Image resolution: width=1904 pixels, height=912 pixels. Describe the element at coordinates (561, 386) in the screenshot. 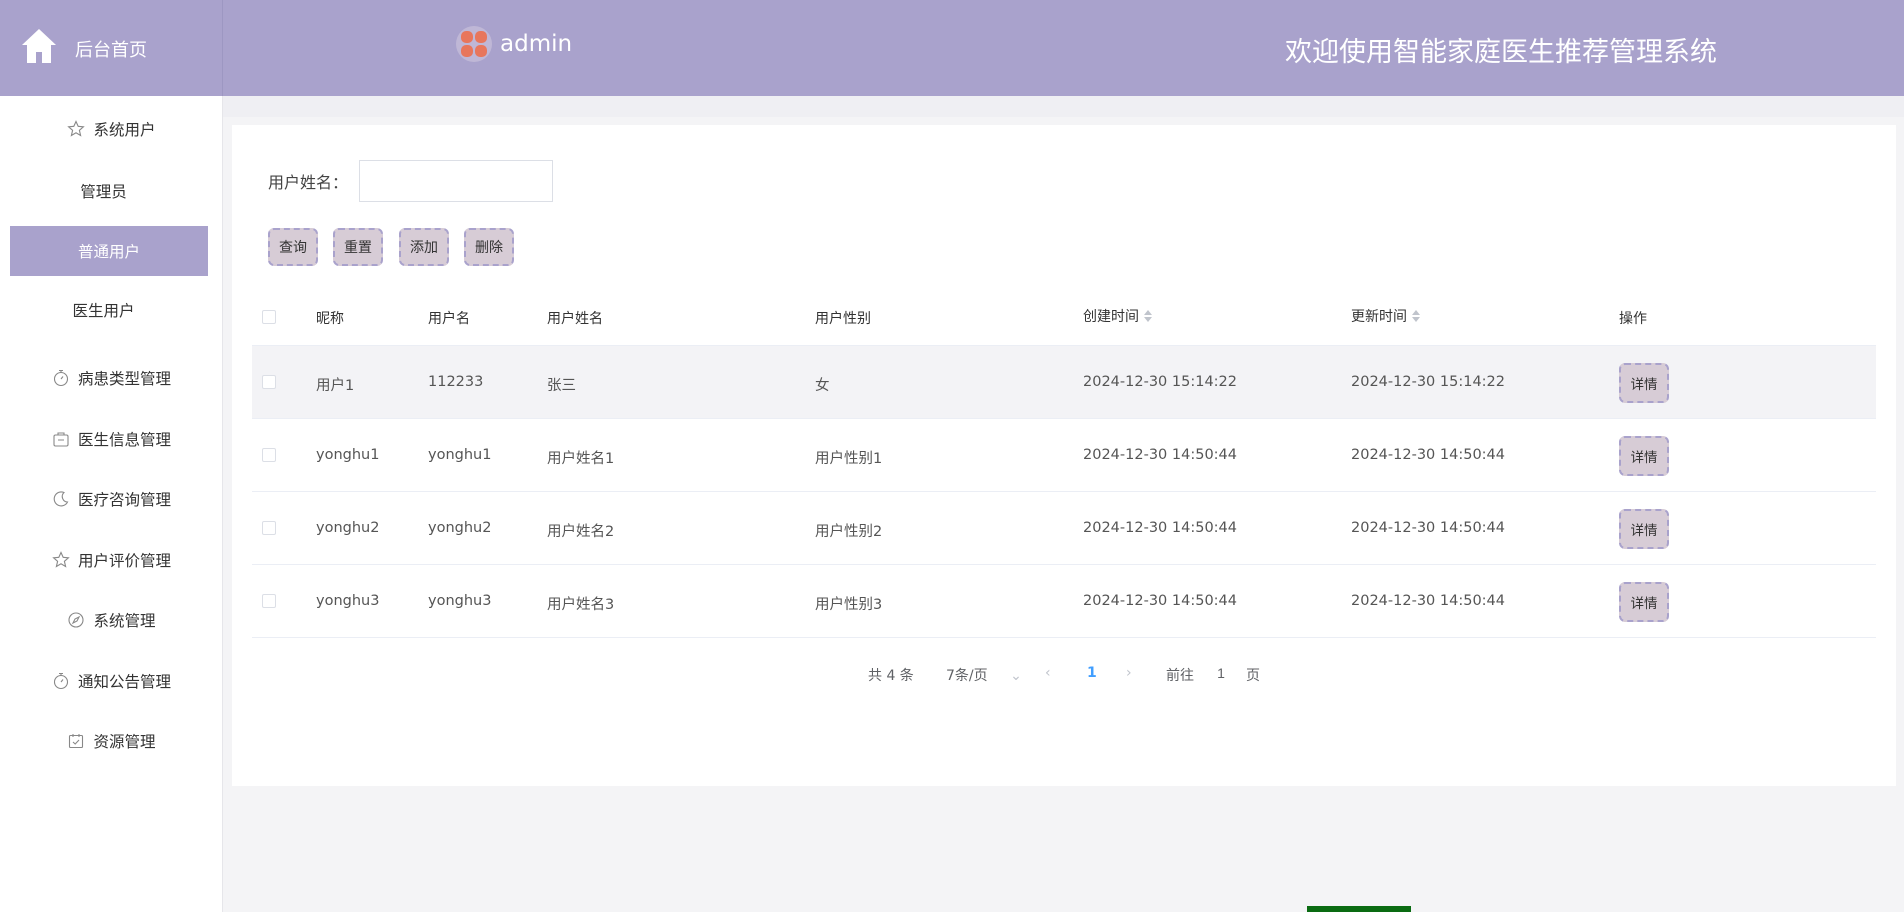

I see `cell-realname: 张三` at that location.